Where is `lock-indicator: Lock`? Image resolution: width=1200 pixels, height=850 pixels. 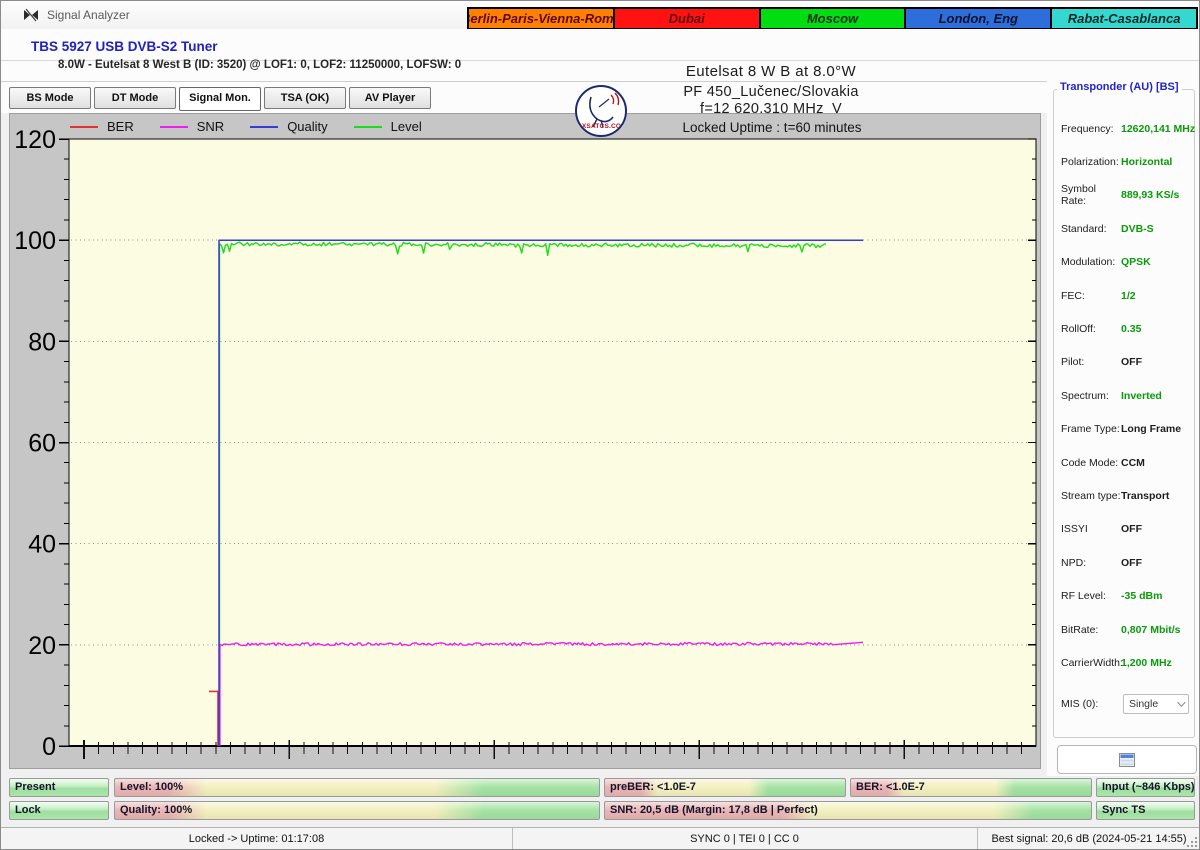 lock-indicator: Lock is located at coordinates (59, 810).